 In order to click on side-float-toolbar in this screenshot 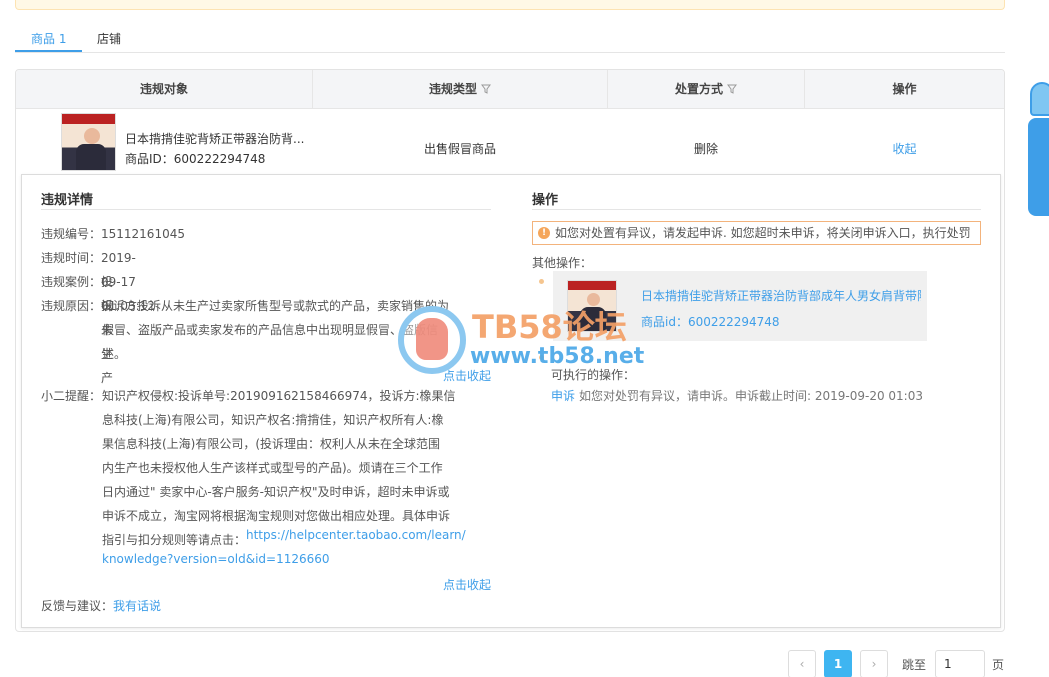, I will do `click(1038, 167)`.